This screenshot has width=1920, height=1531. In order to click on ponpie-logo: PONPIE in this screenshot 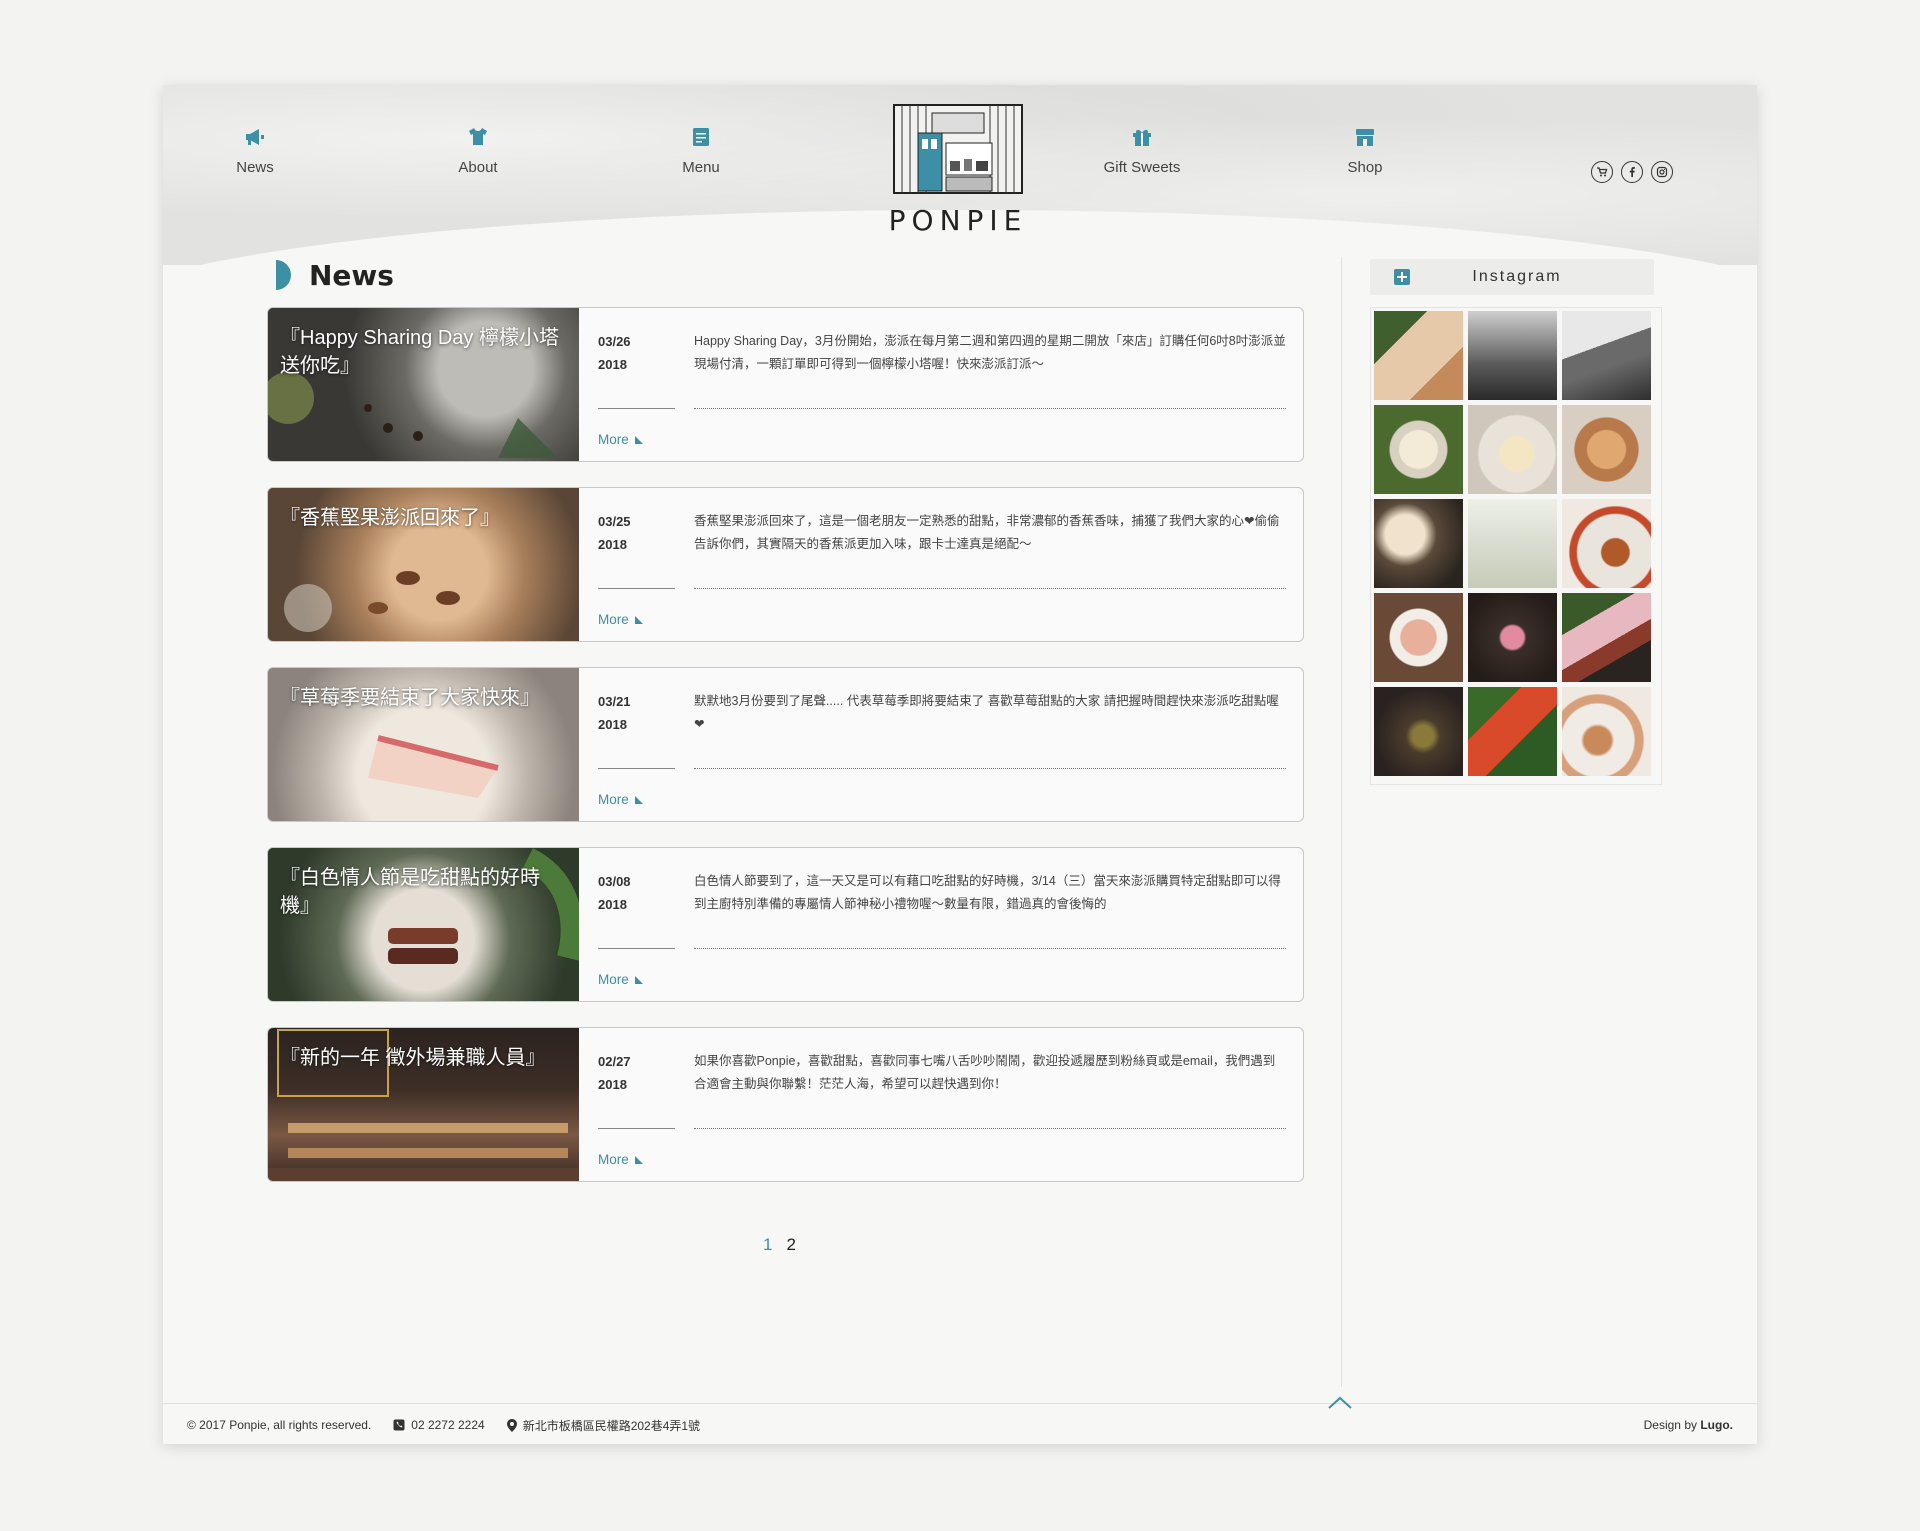, I will do `click(958, 171)`.